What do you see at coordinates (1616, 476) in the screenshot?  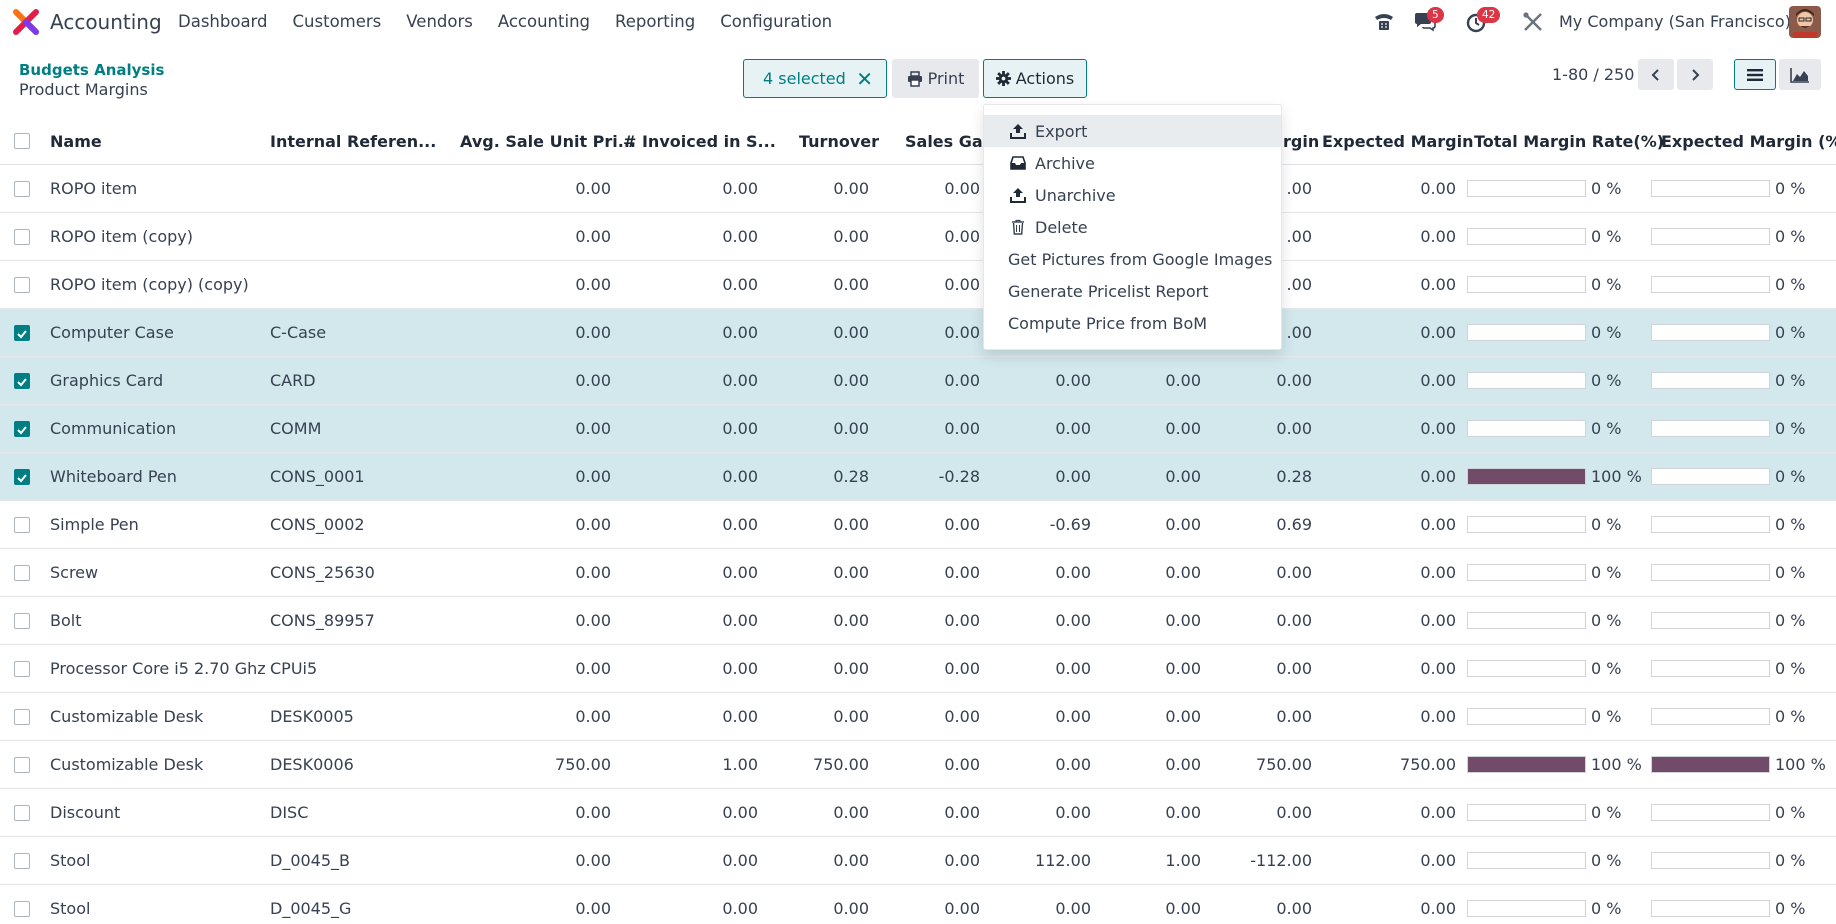 I see `total-margin-rate-label: 100 %` at bounding box center [1616, 476].